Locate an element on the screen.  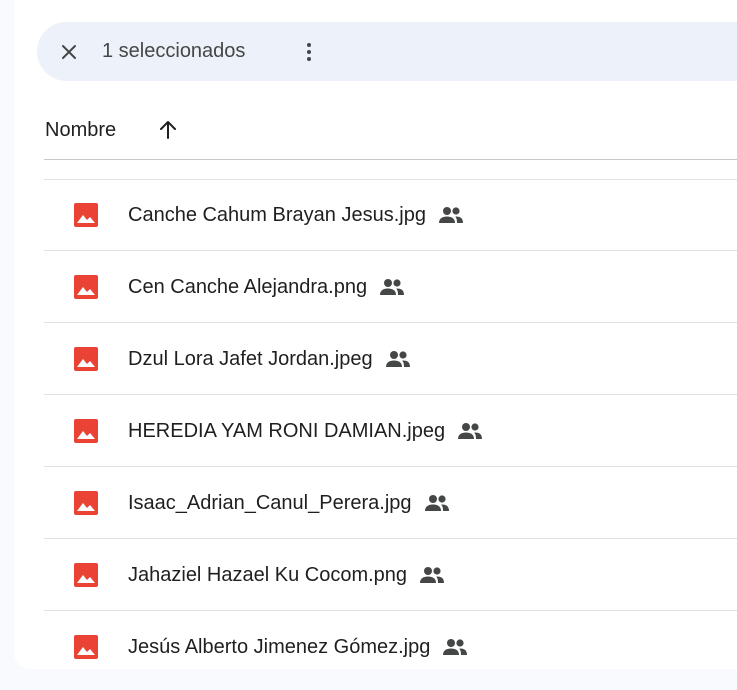
file-row: Jahaziel Hazael Ku Cocom.png is located at coordinates (390, 575).